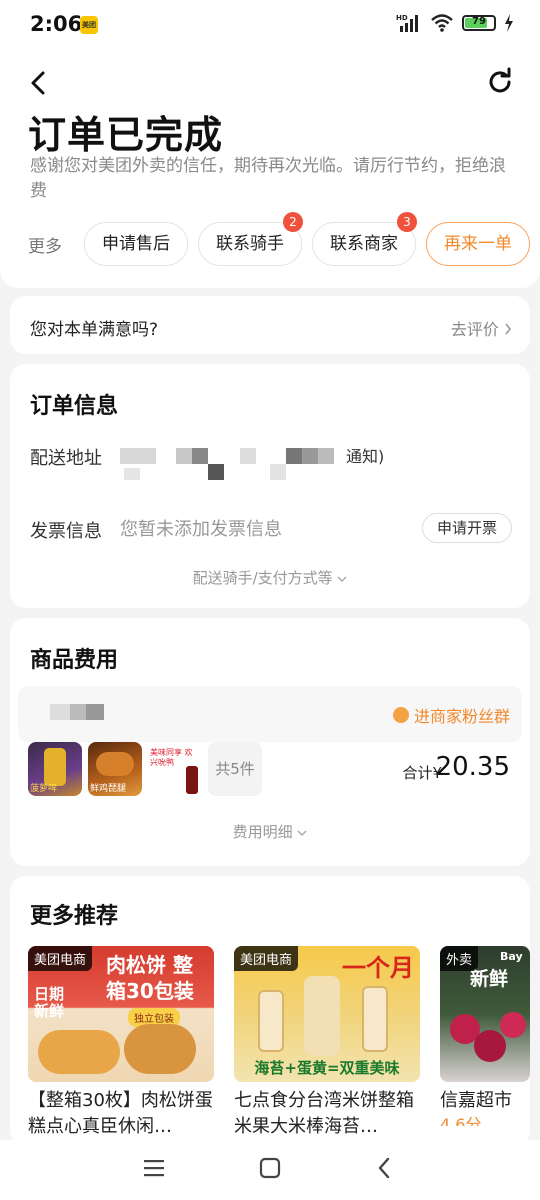 The image size is (540, 1200). Describe the element at coordinates (192, 780) in the screenshot. I see `bottle-shape` at that location.